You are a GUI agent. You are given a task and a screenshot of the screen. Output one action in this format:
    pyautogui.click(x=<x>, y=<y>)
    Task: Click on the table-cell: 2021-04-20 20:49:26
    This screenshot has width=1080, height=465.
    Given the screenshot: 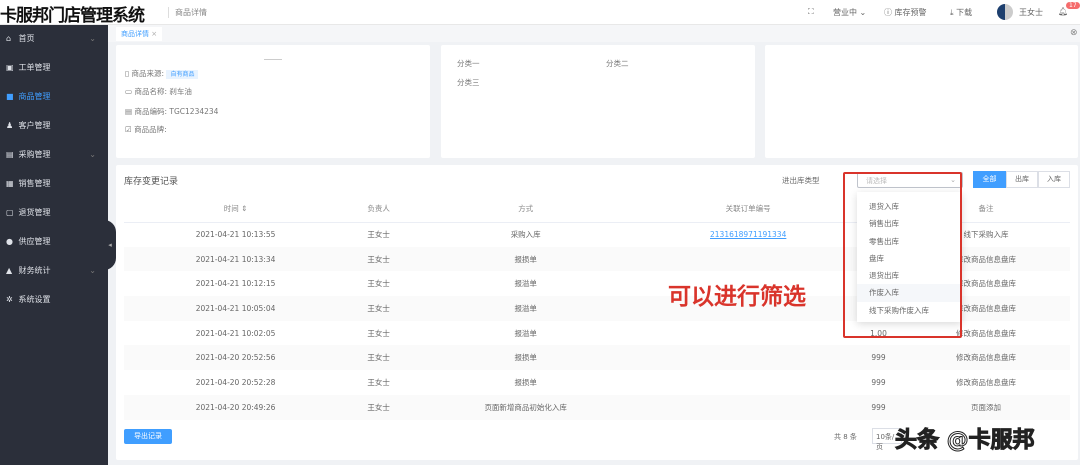 What is the action you would take?
    pyautogui.click(x=236, y=407)
    